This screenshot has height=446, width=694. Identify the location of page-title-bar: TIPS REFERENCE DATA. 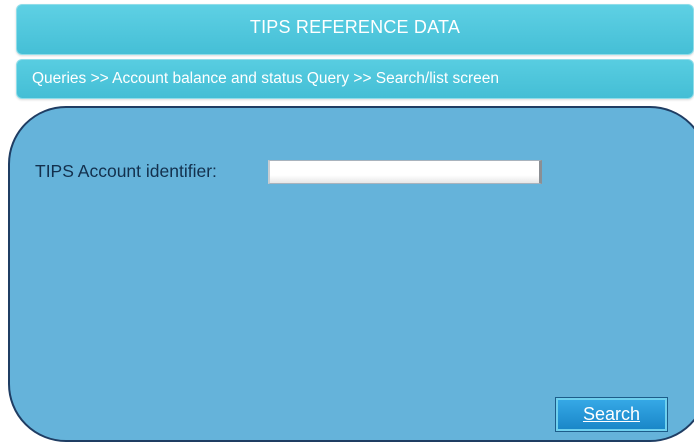
(355, 29).